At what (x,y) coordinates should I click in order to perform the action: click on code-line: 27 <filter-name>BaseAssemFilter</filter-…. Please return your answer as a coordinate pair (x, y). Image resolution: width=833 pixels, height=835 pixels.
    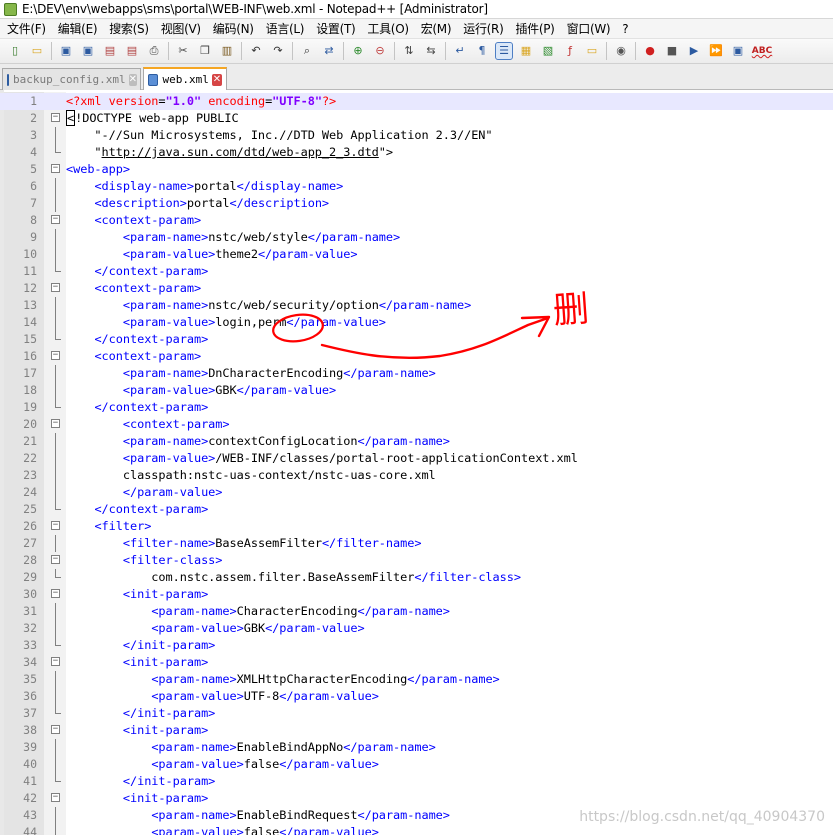
    Looking at the image, I should click on (416, 543).